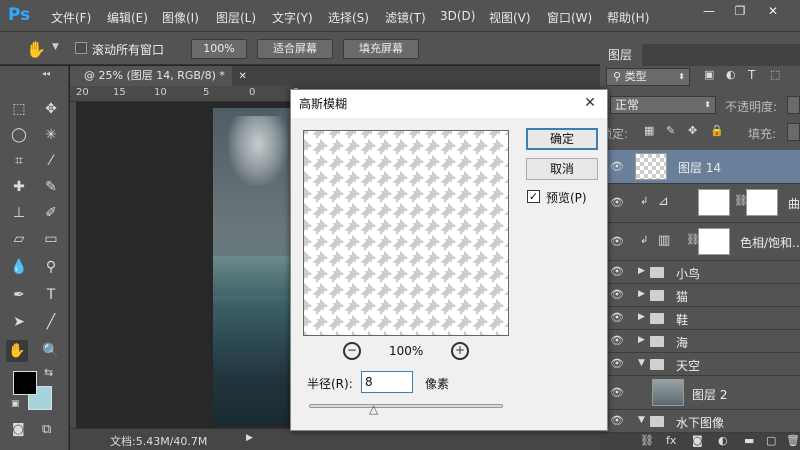  What do you see at coordinates (649, 130) in the screenshot?
I see `lock-transparency-icon: ▦` at bounding box center [649, 130].